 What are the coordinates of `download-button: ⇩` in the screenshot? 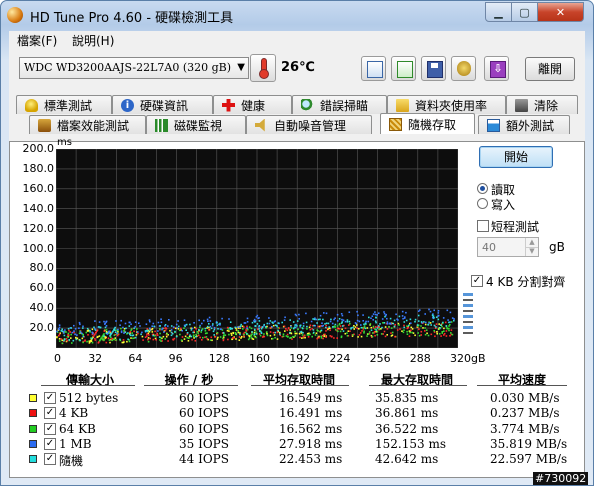 It's located at (496, 68).